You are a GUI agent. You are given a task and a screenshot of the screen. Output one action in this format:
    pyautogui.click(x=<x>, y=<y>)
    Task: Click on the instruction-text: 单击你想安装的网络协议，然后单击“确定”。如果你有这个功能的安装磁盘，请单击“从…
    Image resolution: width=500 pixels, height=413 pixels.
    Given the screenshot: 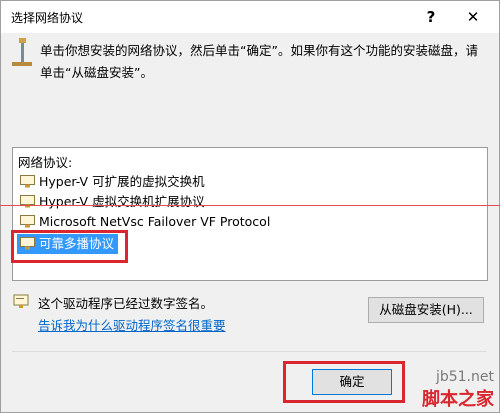 What is the action you would take?
    pyautogui.click(x=259, y=61)
    